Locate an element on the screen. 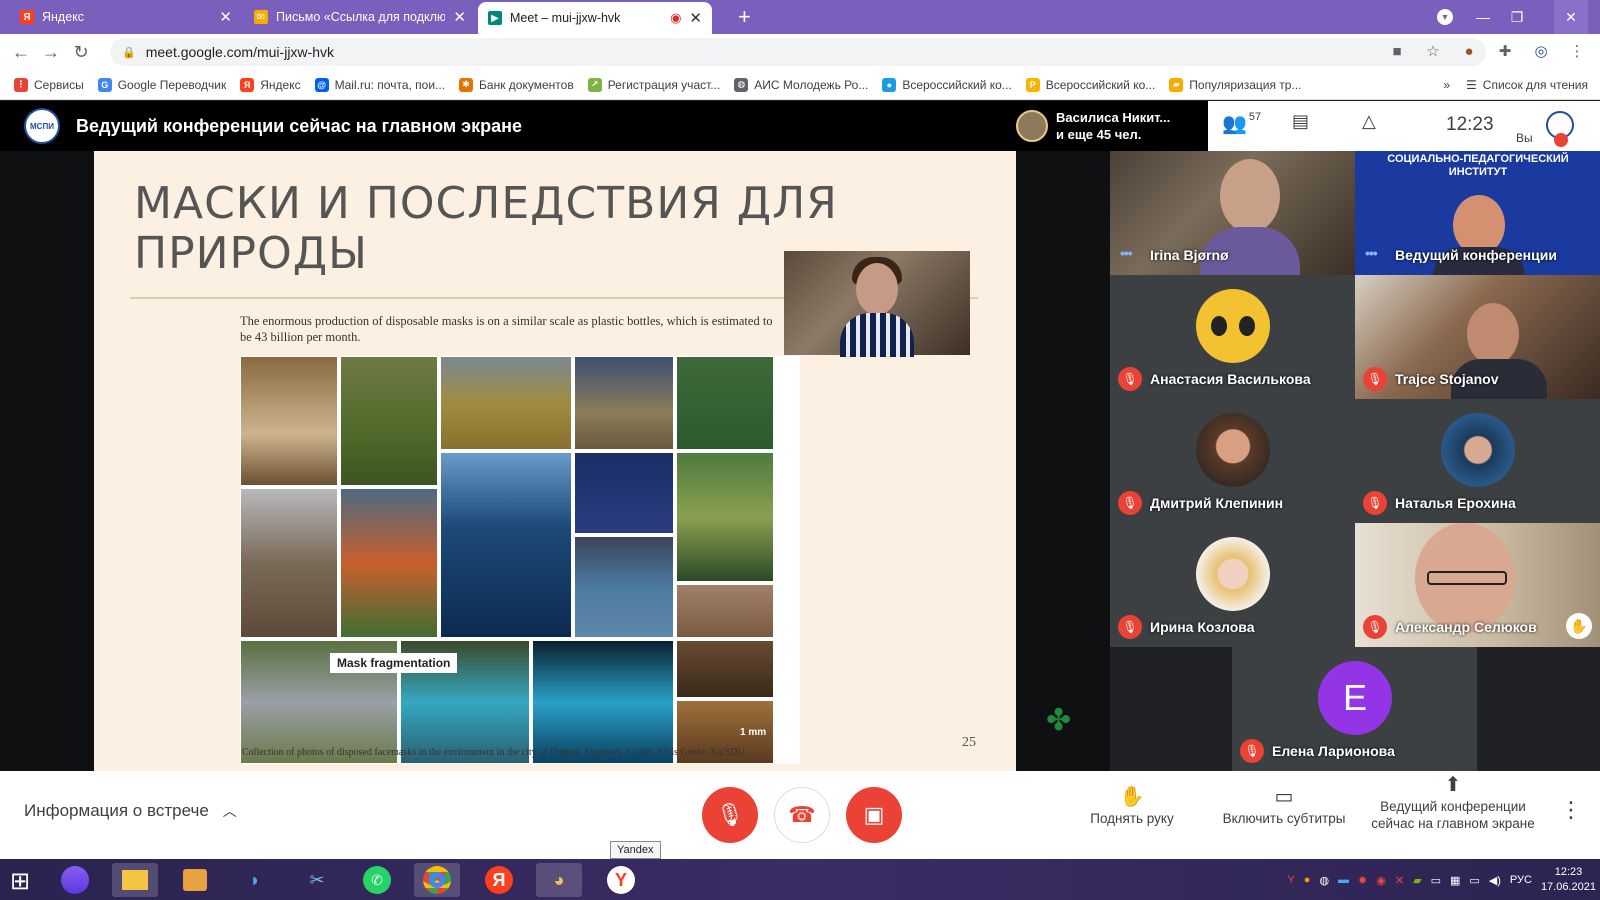  tab-search-icon: ▼ is located at coordinates (1445, 17).